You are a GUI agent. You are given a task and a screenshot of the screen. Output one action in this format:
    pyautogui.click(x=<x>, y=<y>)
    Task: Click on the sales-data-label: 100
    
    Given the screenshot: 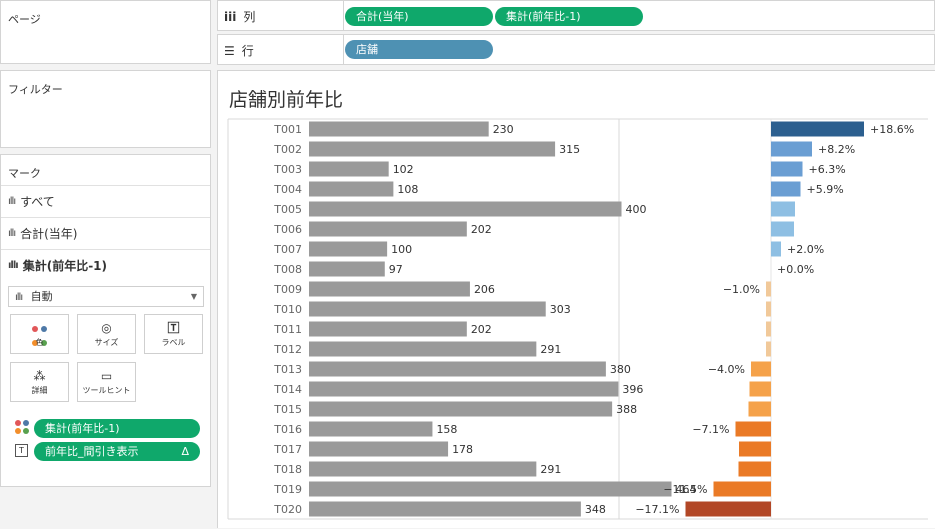 What is the action you would take?
    pyautogui.click(x=401, y=249)
    